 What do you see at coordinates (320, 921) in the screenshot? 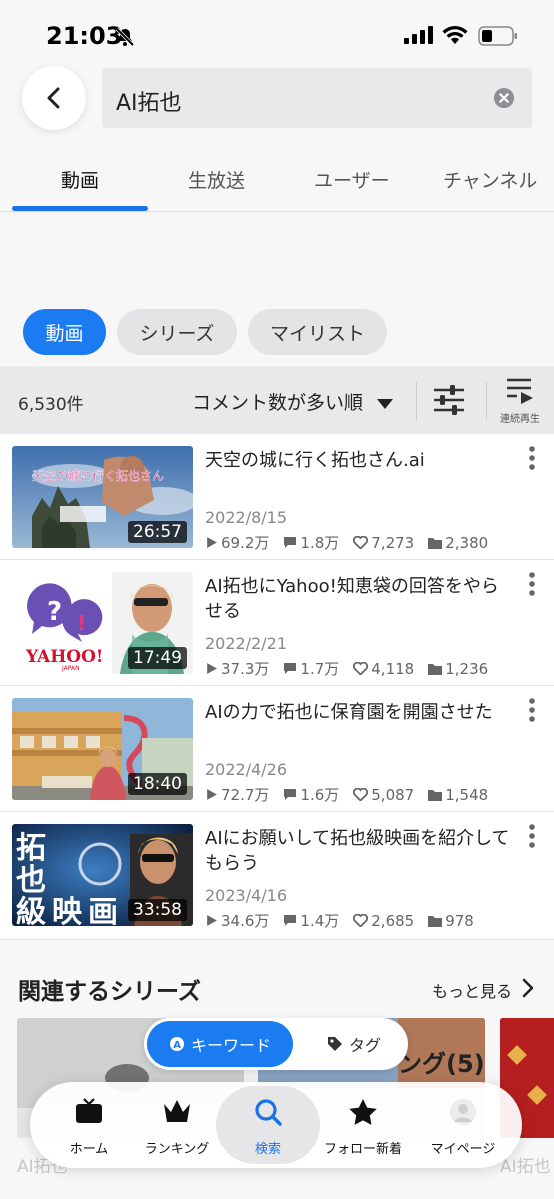
I see `comment-count: 1.4万` at bounding box center [320, 921].